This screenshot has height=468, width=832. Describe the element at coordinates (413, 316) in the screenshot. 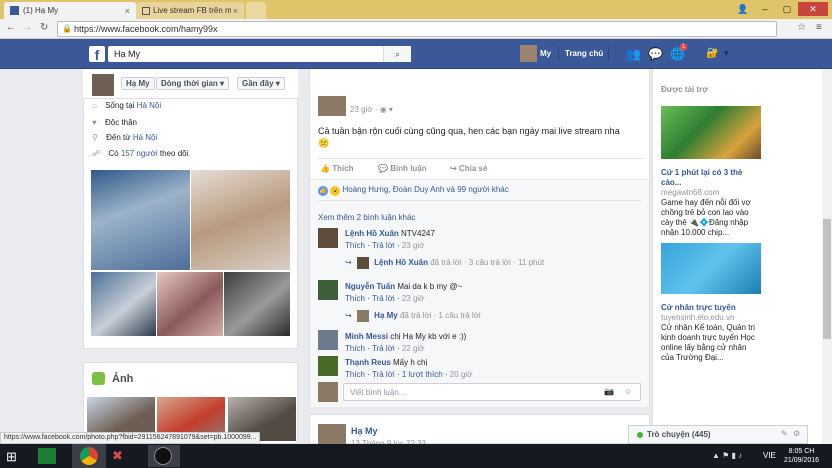

I see `replies-row: ↪ Hạ My đã trả lời · 1 câu trả lời` at that location.